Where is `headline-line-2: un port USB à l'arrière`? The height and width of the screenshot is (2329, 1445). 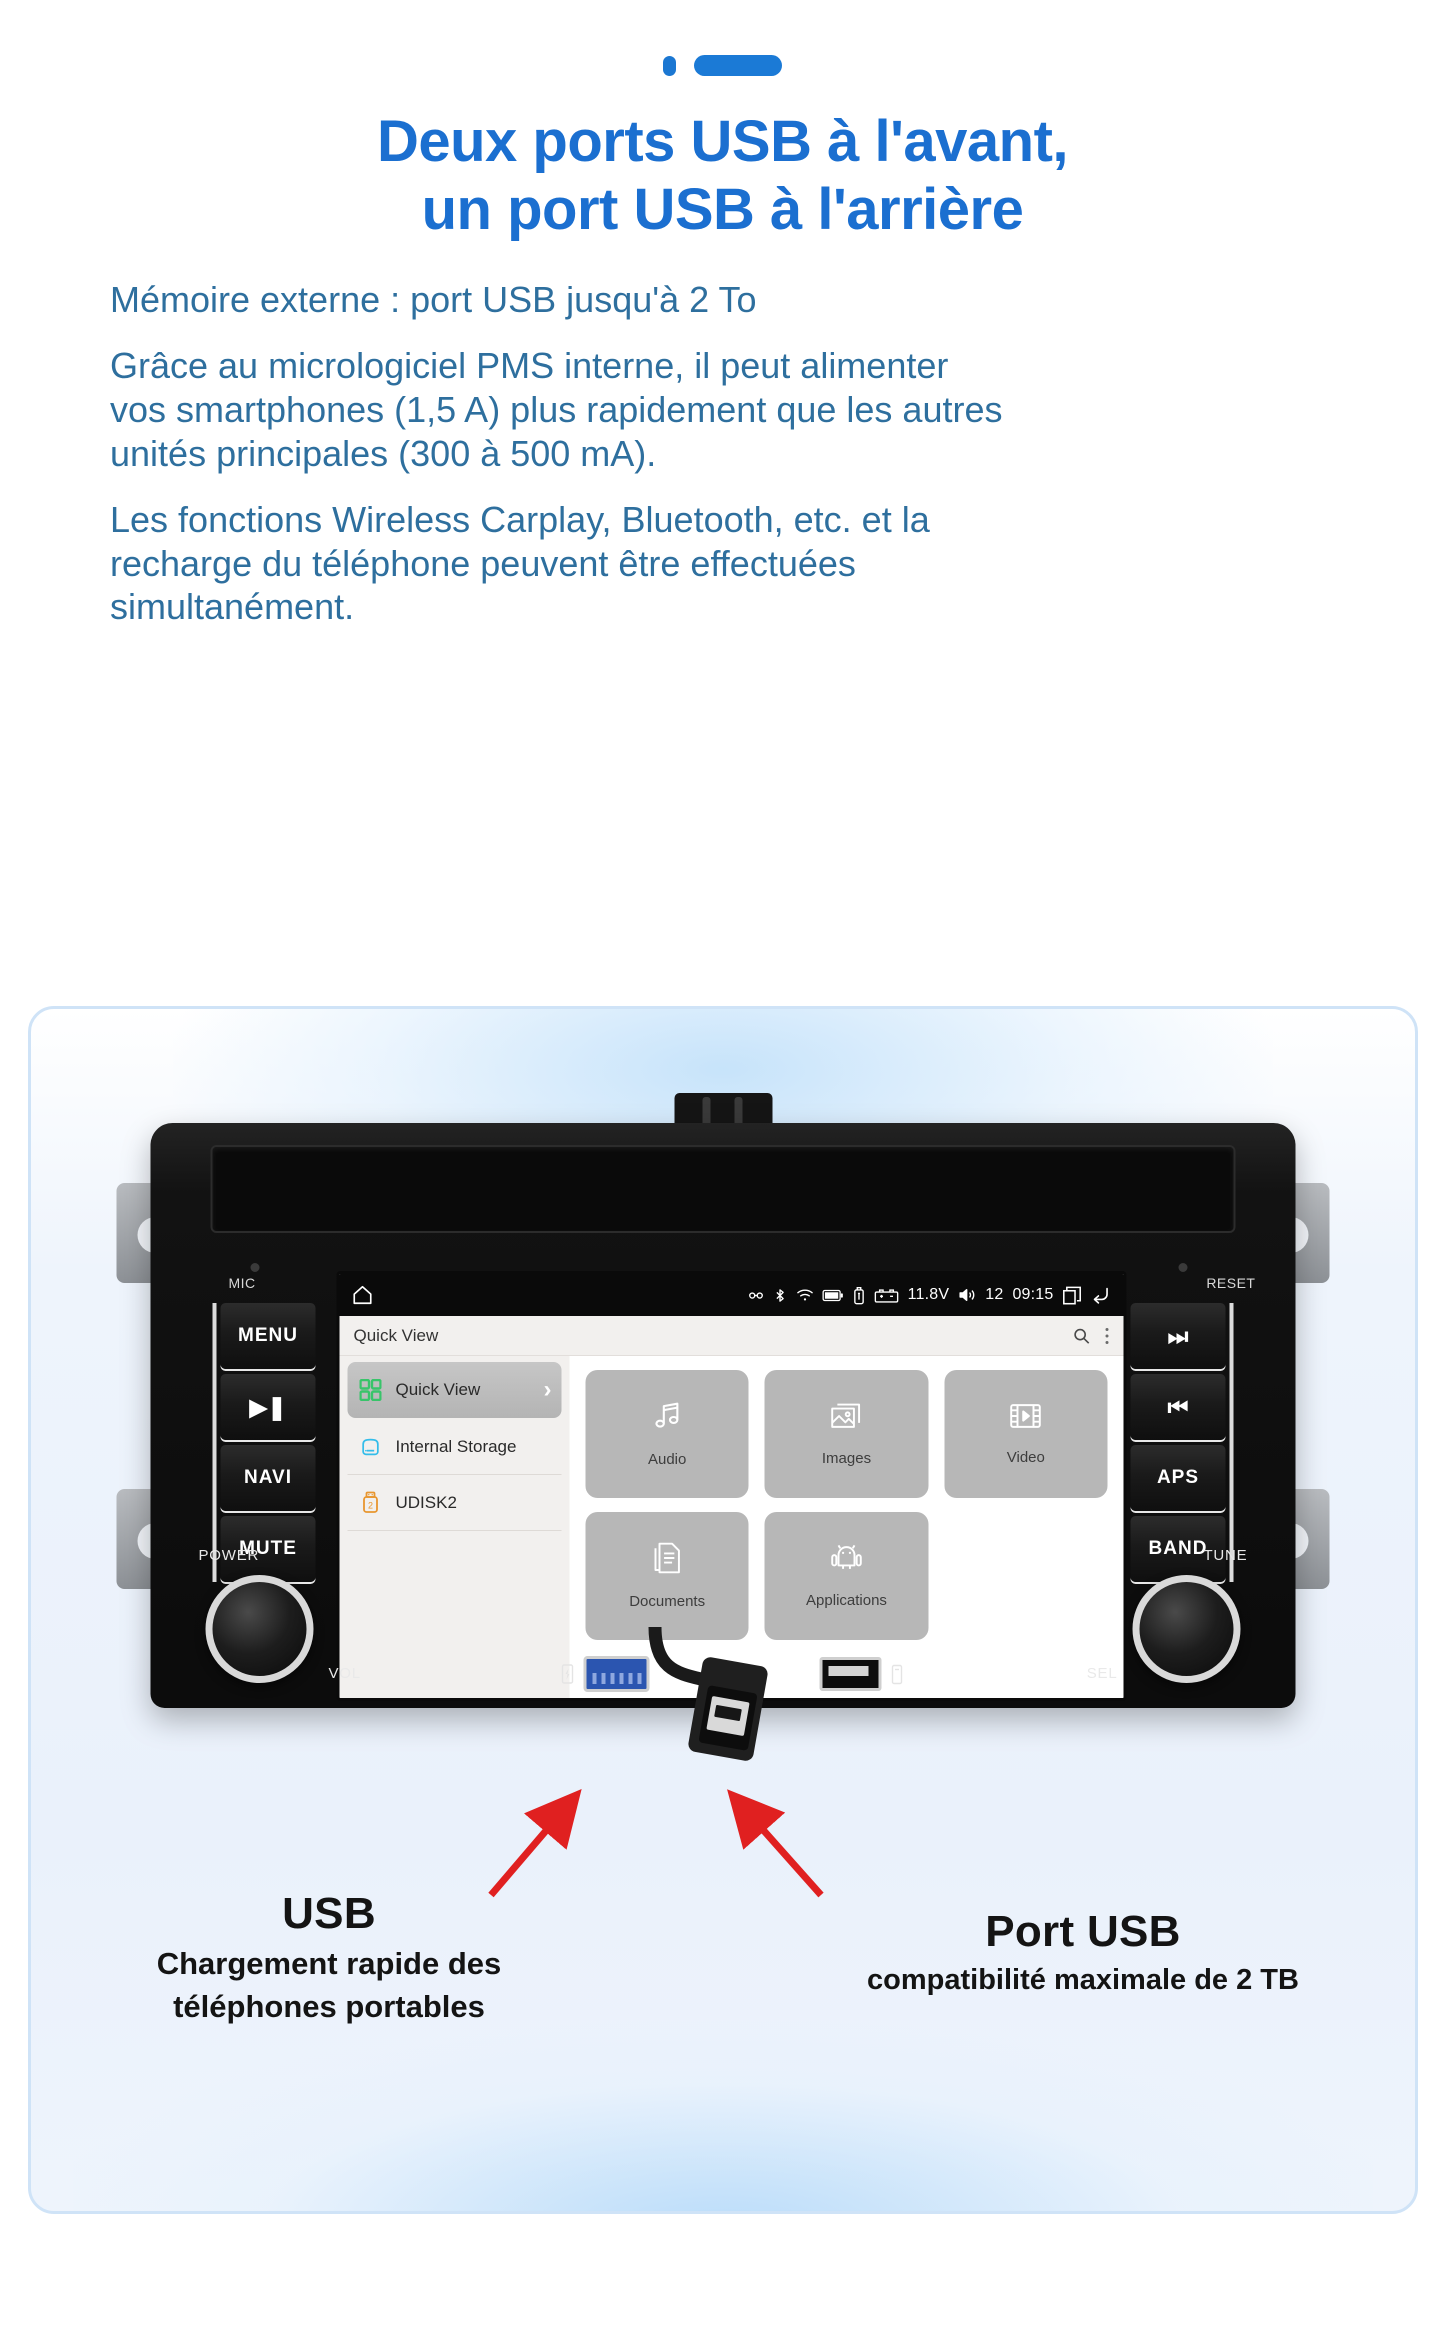 headline-line-2: un port USB à l'arrière is located at coordinates (722, 210).